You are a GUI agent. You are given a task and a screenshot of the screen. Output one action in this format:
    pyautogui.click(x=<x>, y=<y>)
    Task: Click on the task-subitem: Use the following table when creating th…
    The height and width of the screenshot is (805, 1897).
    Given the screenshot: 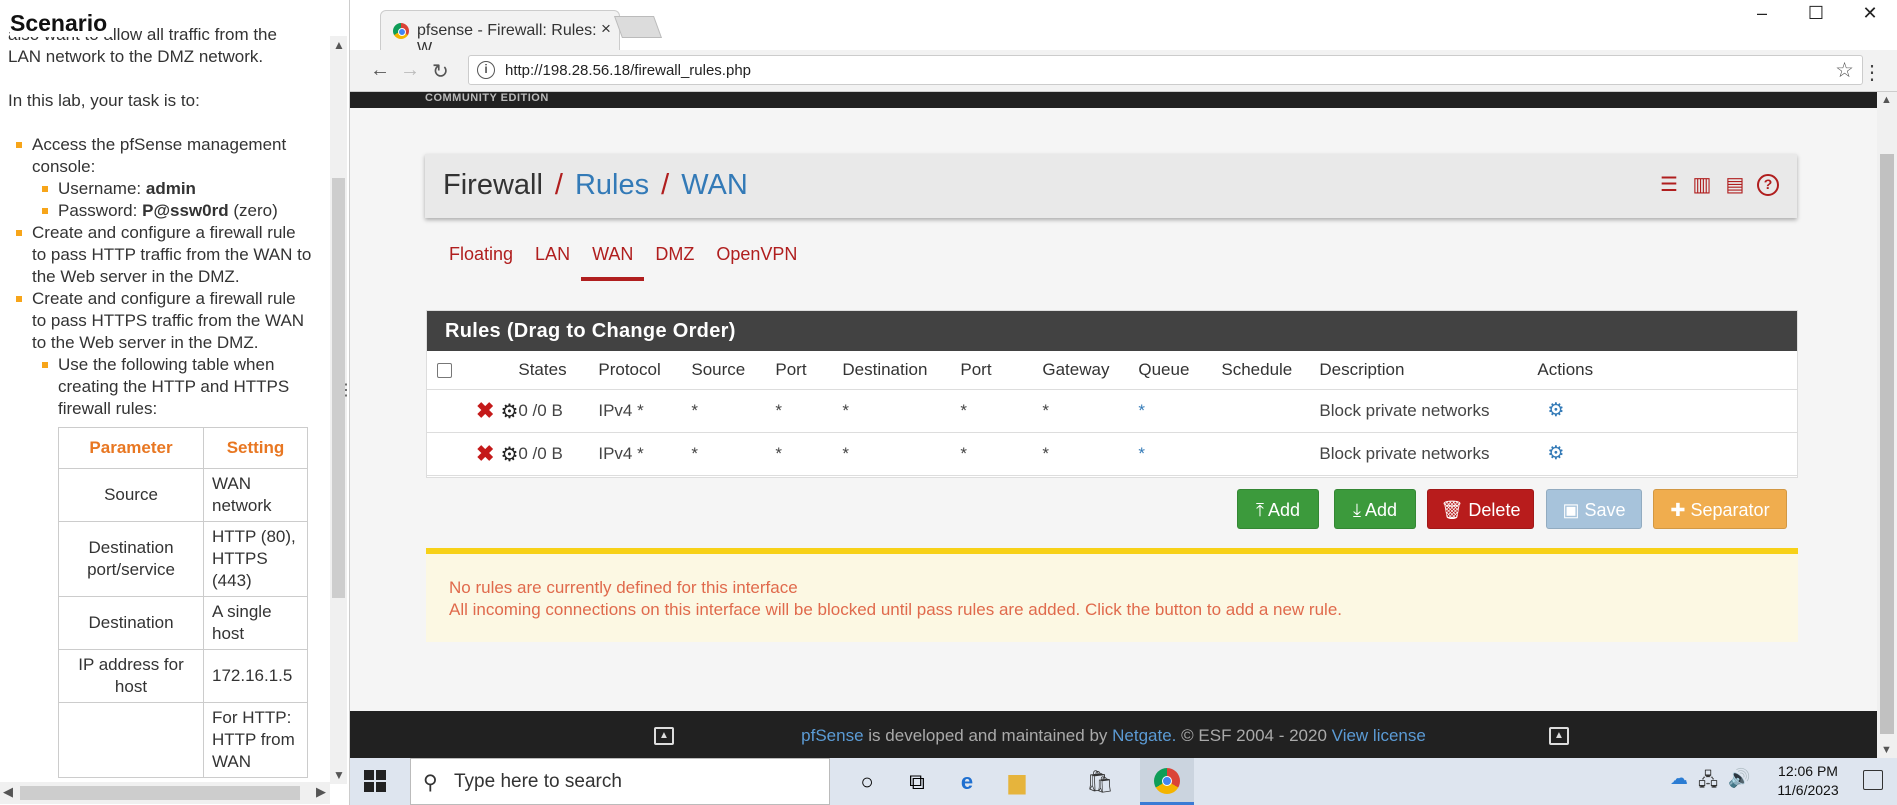 What is the action you would take?
    pyautogui.click(x=172, y=387)
    